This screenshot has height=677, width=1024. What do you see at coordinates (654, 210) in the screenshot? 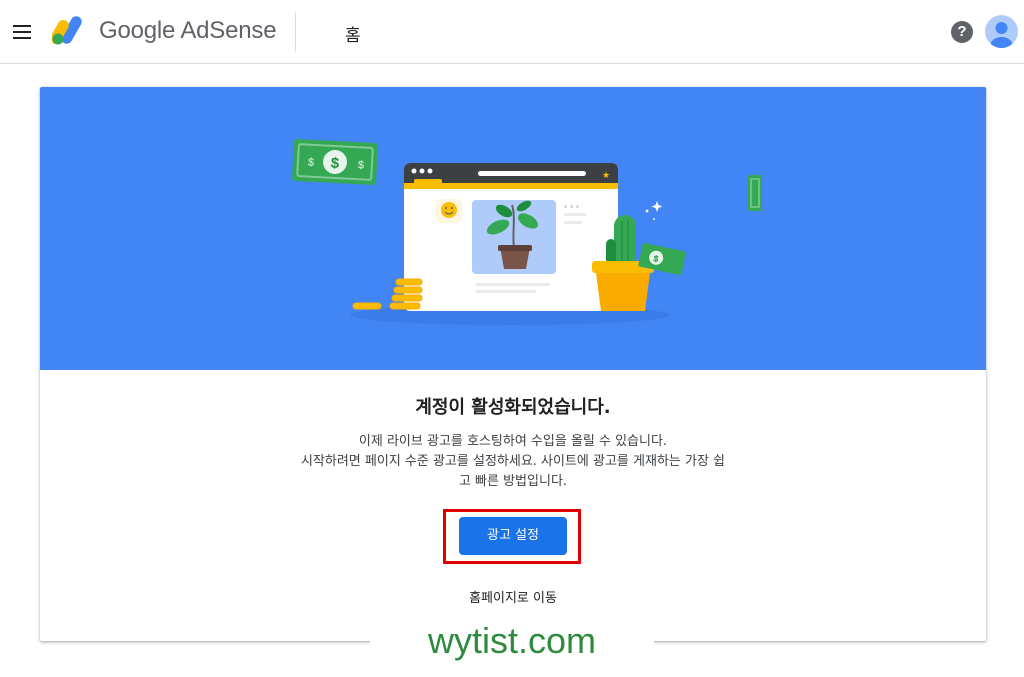
I see `sparkle-icon` at bounding box center [654, 210].